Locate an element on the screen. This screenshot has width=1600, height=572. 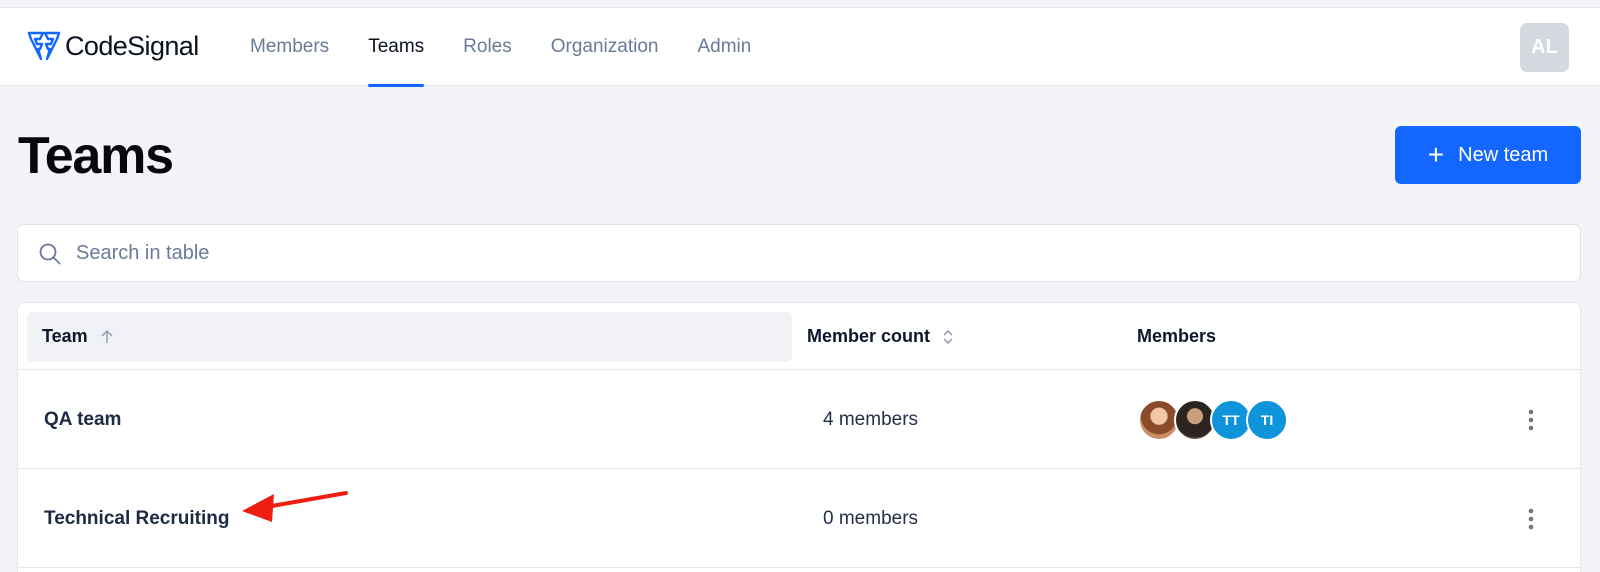
search-icon is located at coordinates (50, 254).